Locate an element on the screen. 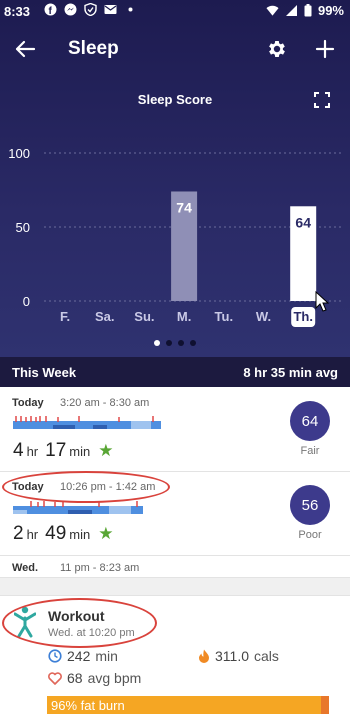 The width and height of the screenshot is (350, 718). sleep-score-badge: 56 is located at coordinates (310, 505).